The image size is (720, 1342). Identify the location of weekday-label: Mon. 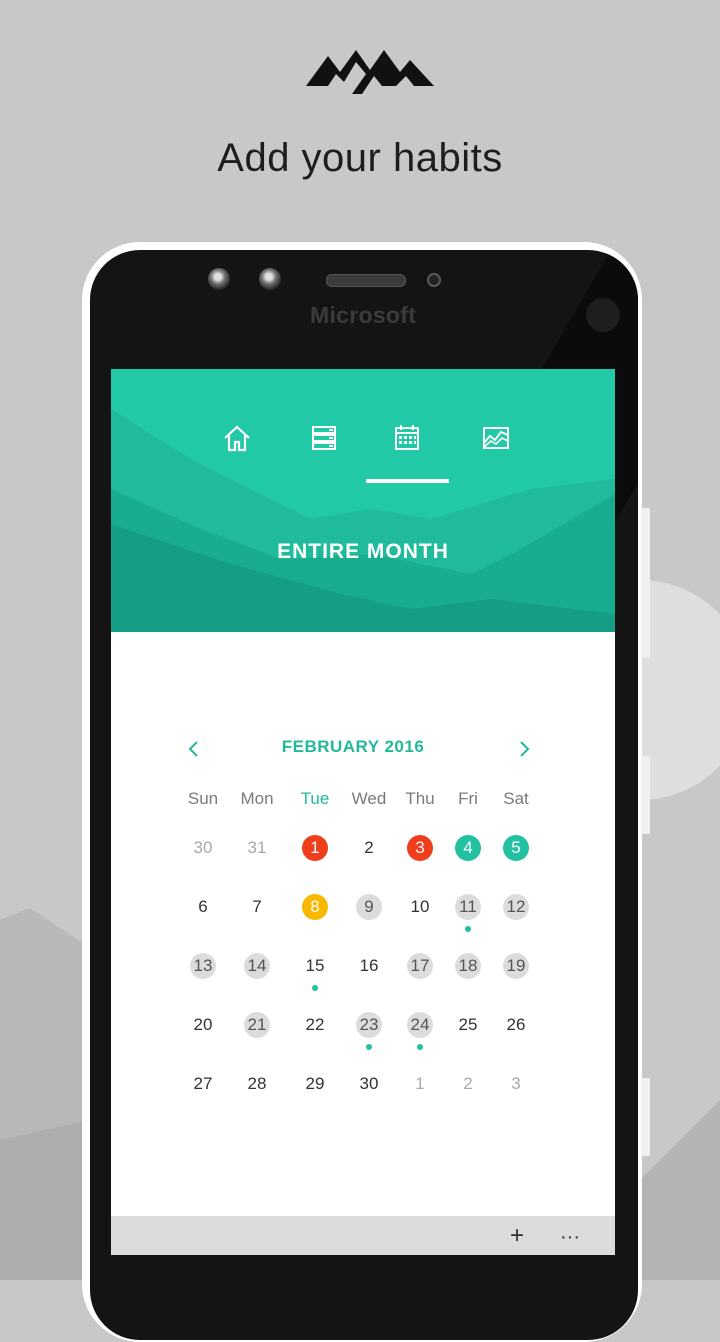
(257, 798).